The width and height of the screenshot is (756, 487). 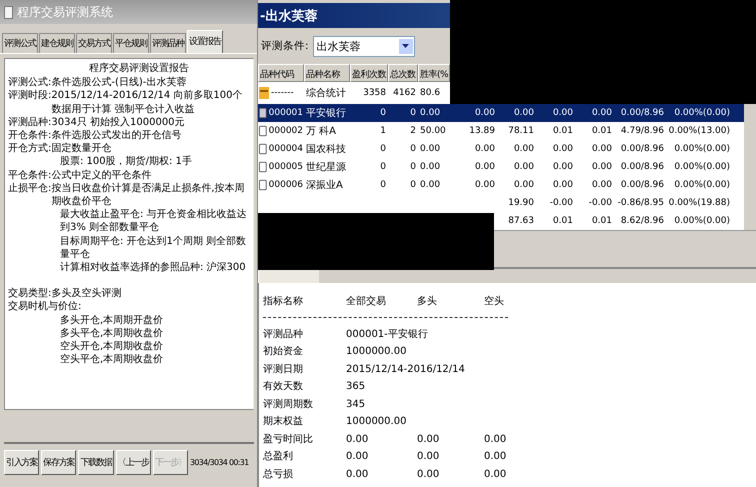 What do you see at coordinates (86, 293) in the screenshot?
I see `field-value: 多头及空头评测` at bounding box center [86, 293].